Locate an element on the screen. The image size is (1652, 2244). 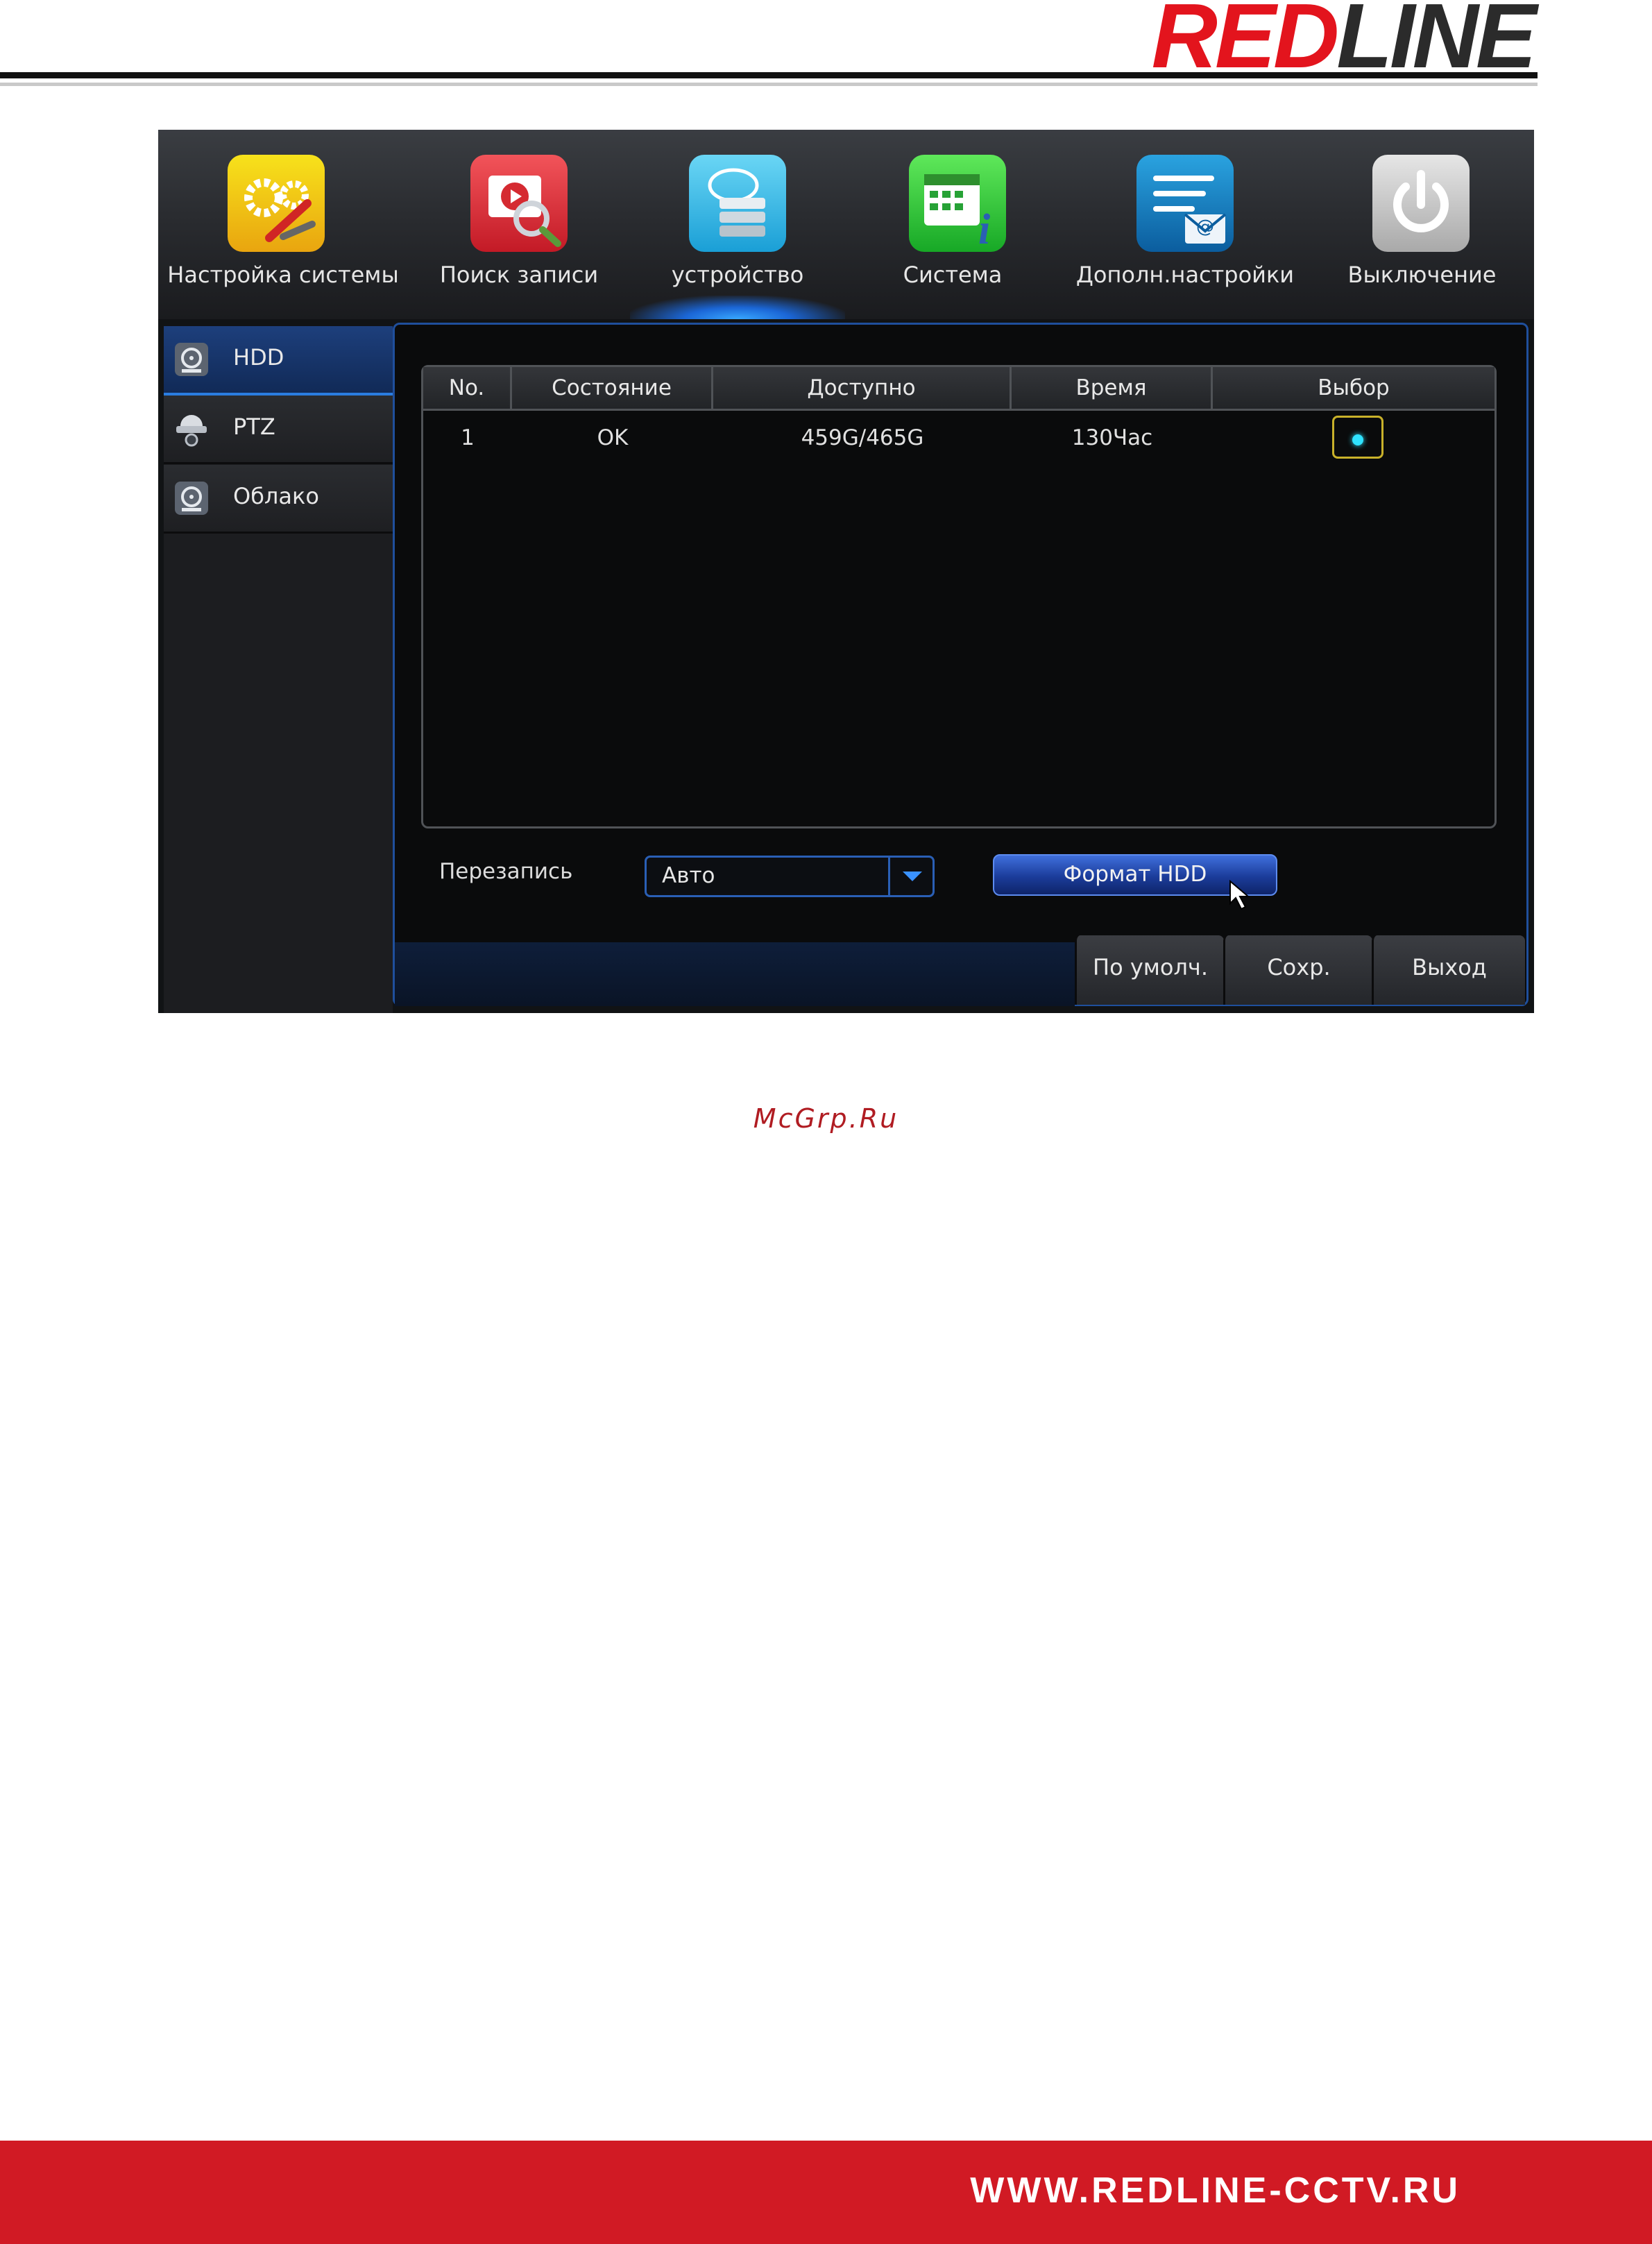
side-item-hdd: HDD is located at coordinates (278, 361).